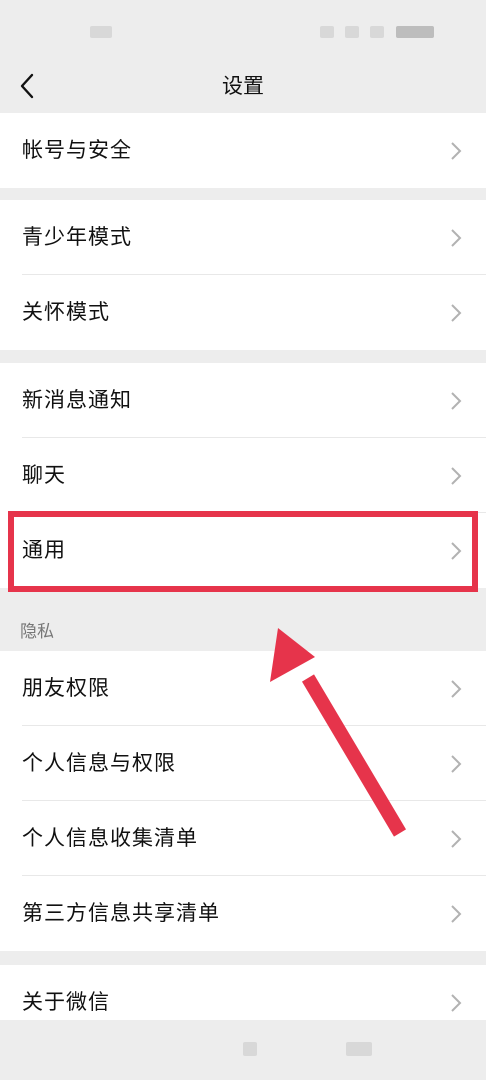 This screenshot has height=1080, width=486. I want to click on settings-item-label: 新消息通知, so click(77, 400).